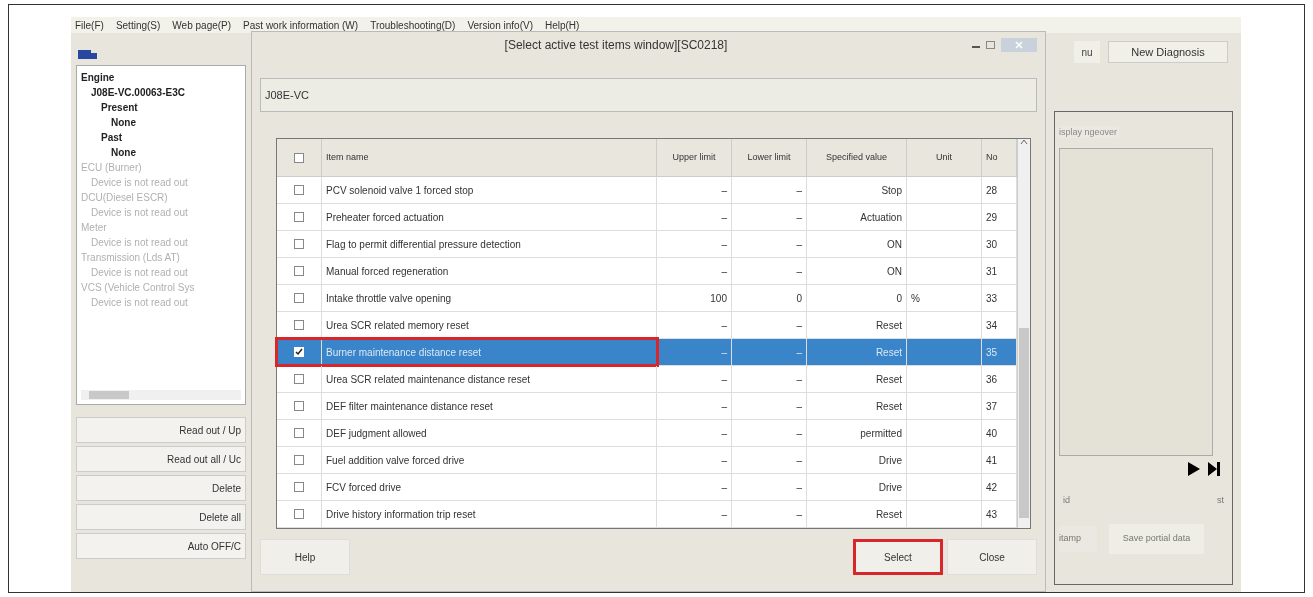 The width and height of the screenshot is (1313, 597). I want to click on dialog-button: Close, so click(992, 557).